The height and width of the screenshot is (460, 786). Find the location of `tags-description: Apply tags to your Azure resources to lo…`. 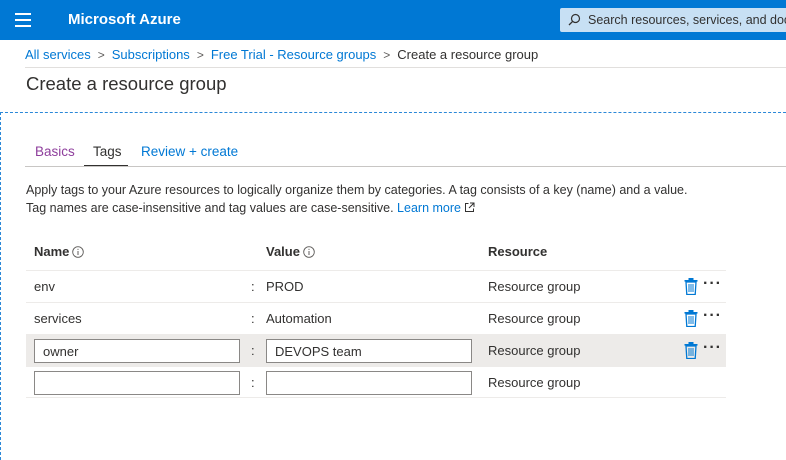

tags-description: Apply tags to your Azure resources to lo… is located at coordinates (406, 199).